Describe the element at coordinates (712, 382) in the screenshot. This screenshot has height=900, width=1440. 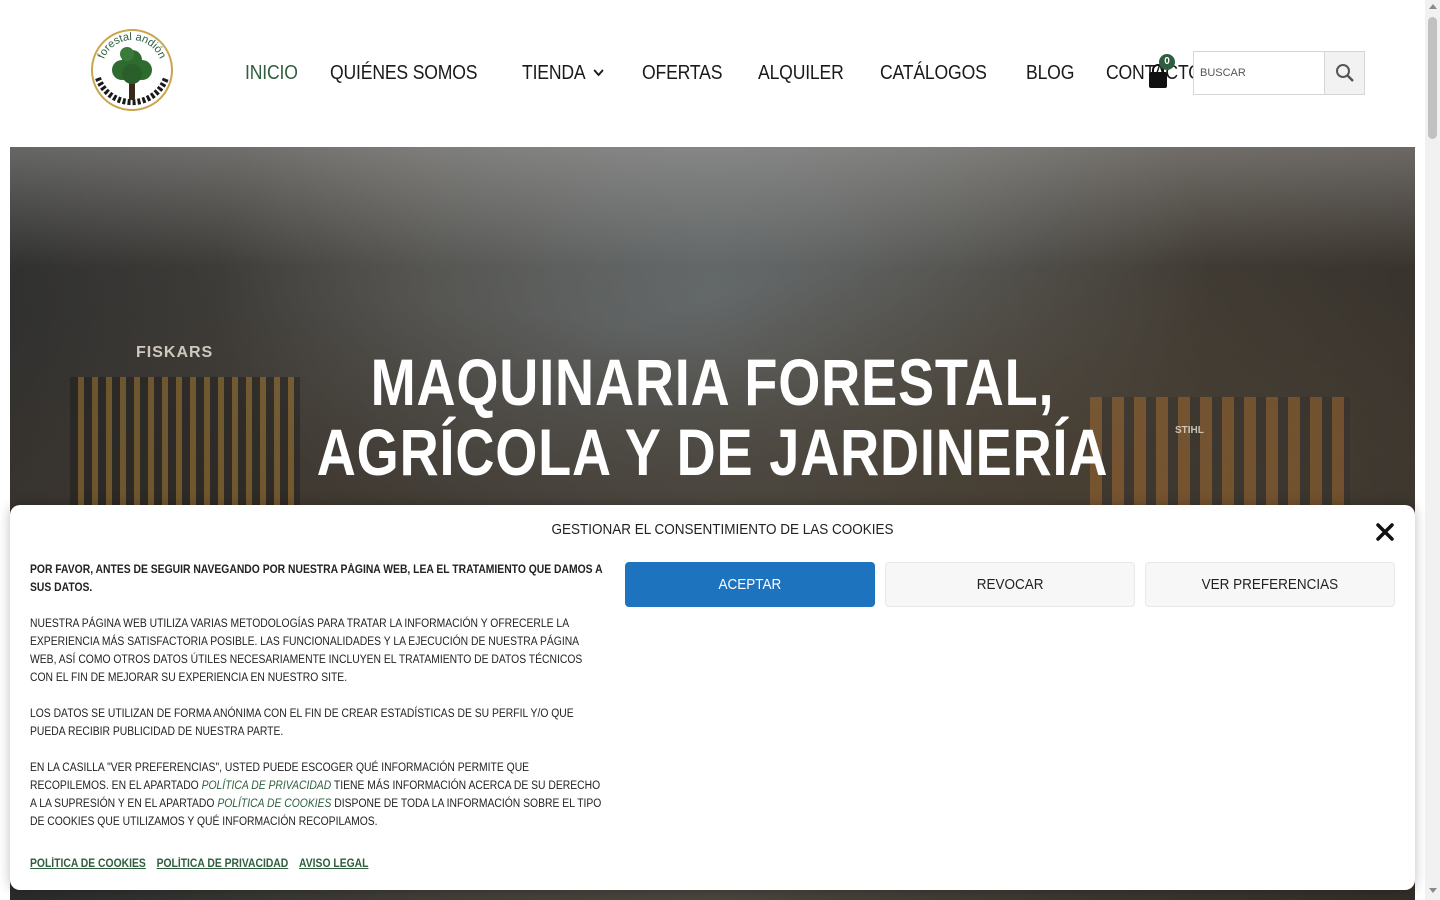
I see `hero-title-line1: MAQUINARIA FORESTAL,` at that location.